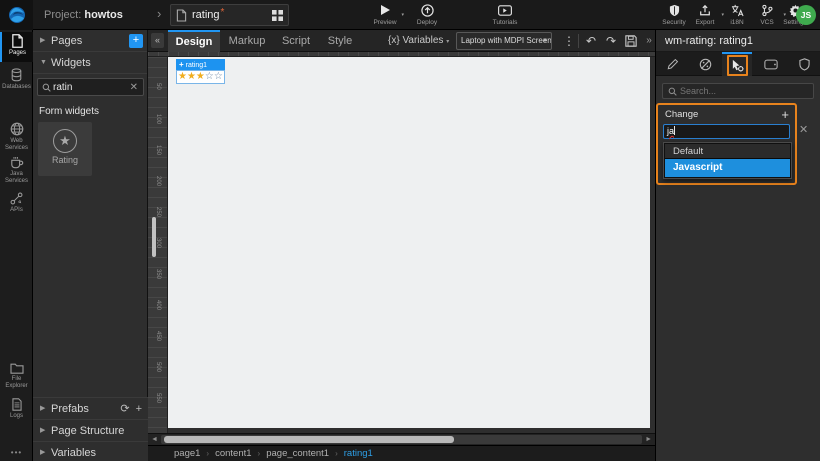 The image size is (820, 461). What do you see at coordinates (674, 22) in the screenshot?
I see `security-label: Security` at bounding box center [674, 22].